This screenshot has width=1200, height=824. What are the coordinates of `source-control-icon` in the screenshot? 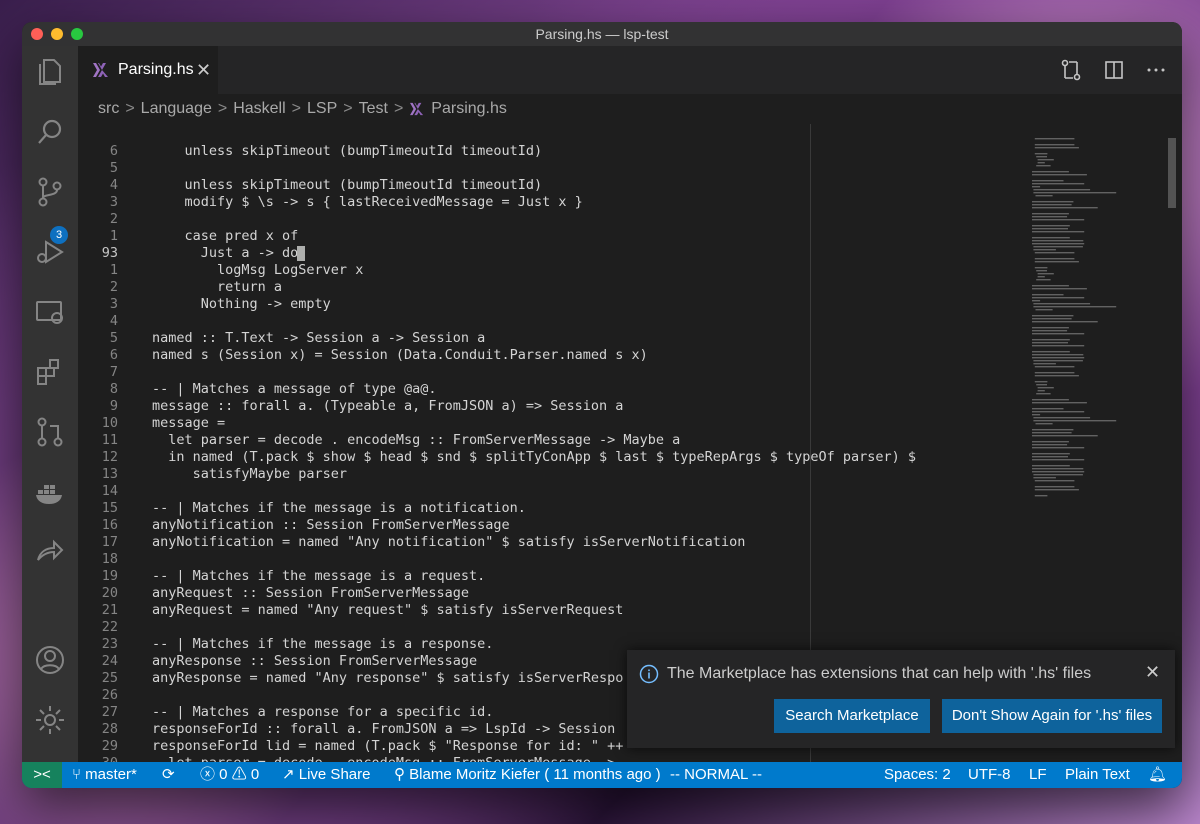 It's located at (50, 192).